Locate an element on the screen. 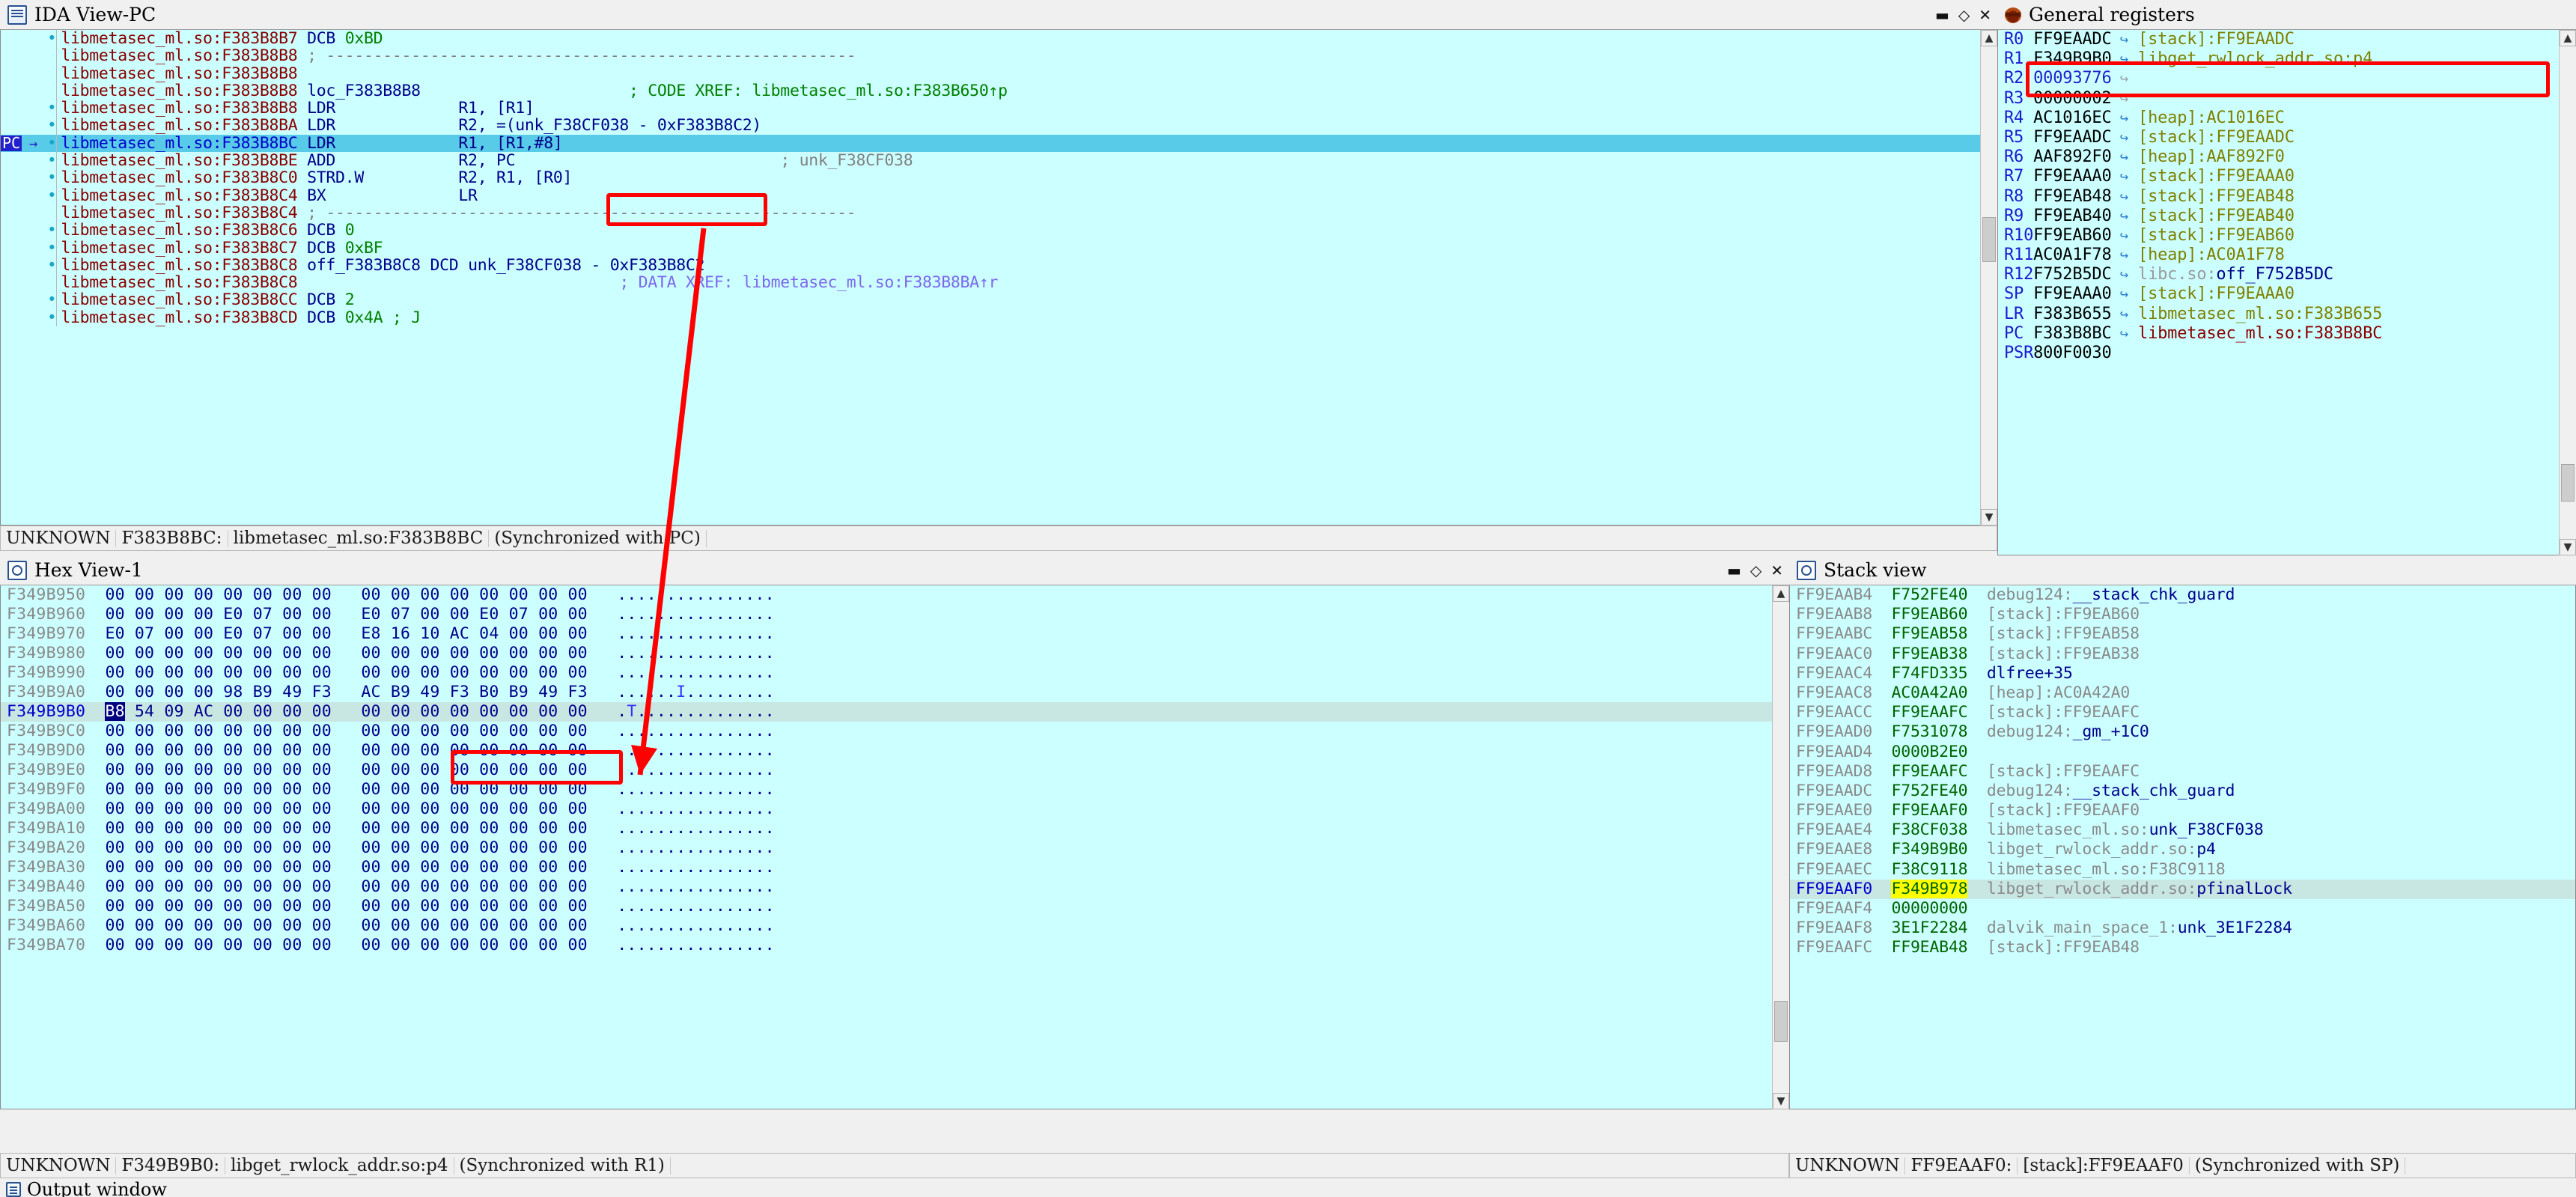 This screenshot has height=1197, width=2576. stack-row: FF9EAABC FF9EAB58 [stack]:FF9EAB58 is located at coordinates (2182, 634).